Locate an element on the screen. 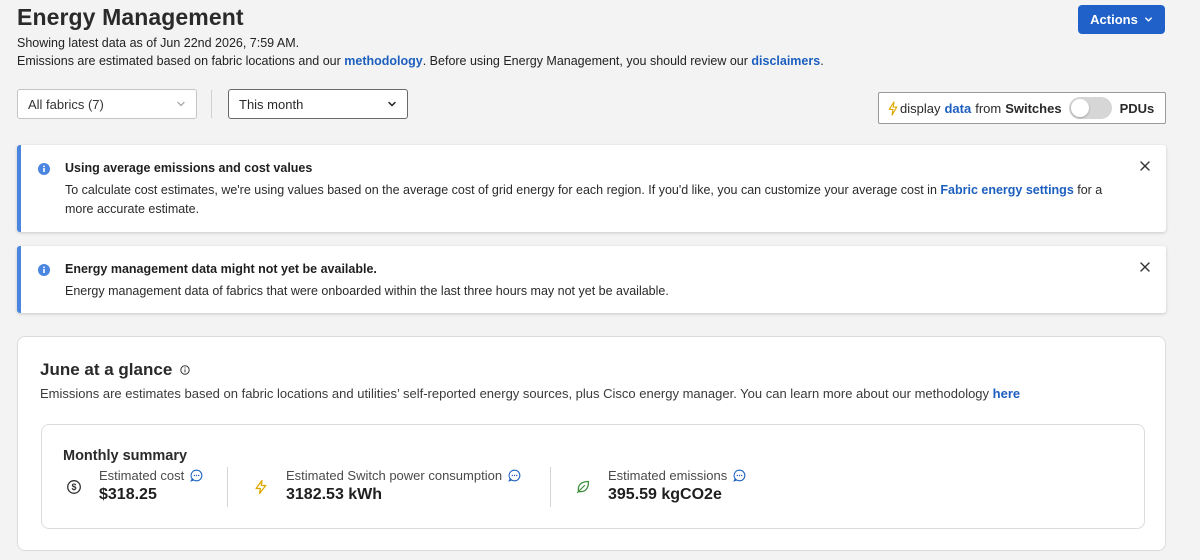 The width and height of the screenshot is (1200, 560). dollar-circle-icon: $ is located at coordinates (74, 487).